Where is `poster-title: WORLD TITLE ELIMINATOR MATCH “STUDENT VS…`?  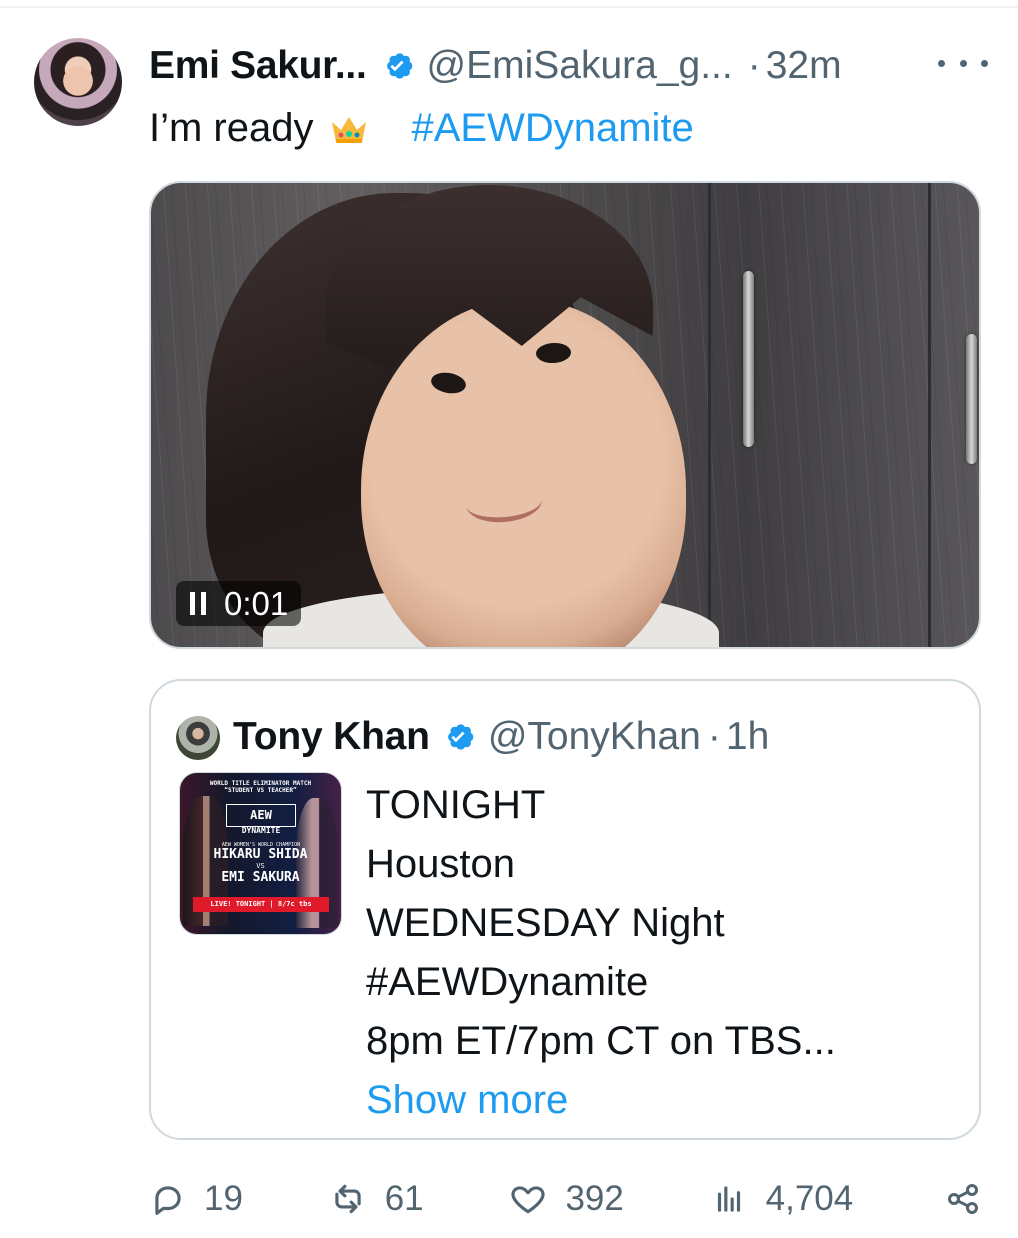 poster-title: WORLD TITLE ELIMINATOR MATCH “STUDENT VS… is located at coordinates (260, 787).